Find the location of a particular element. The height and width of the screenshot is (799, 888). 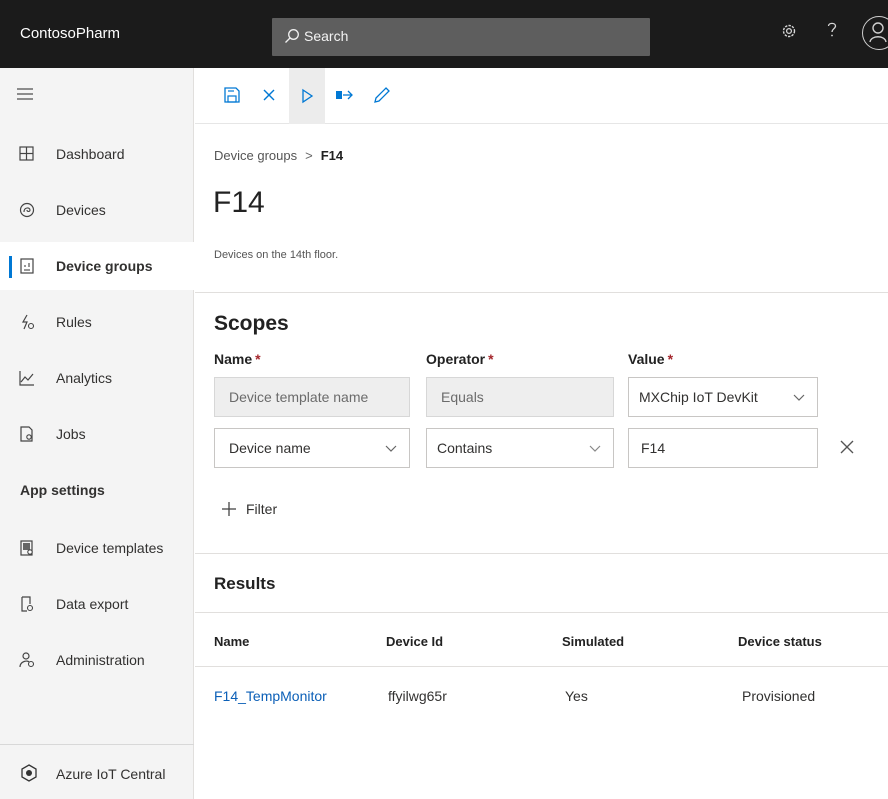

device-status-cell: Provisioned is located at coordinates (779, 696).